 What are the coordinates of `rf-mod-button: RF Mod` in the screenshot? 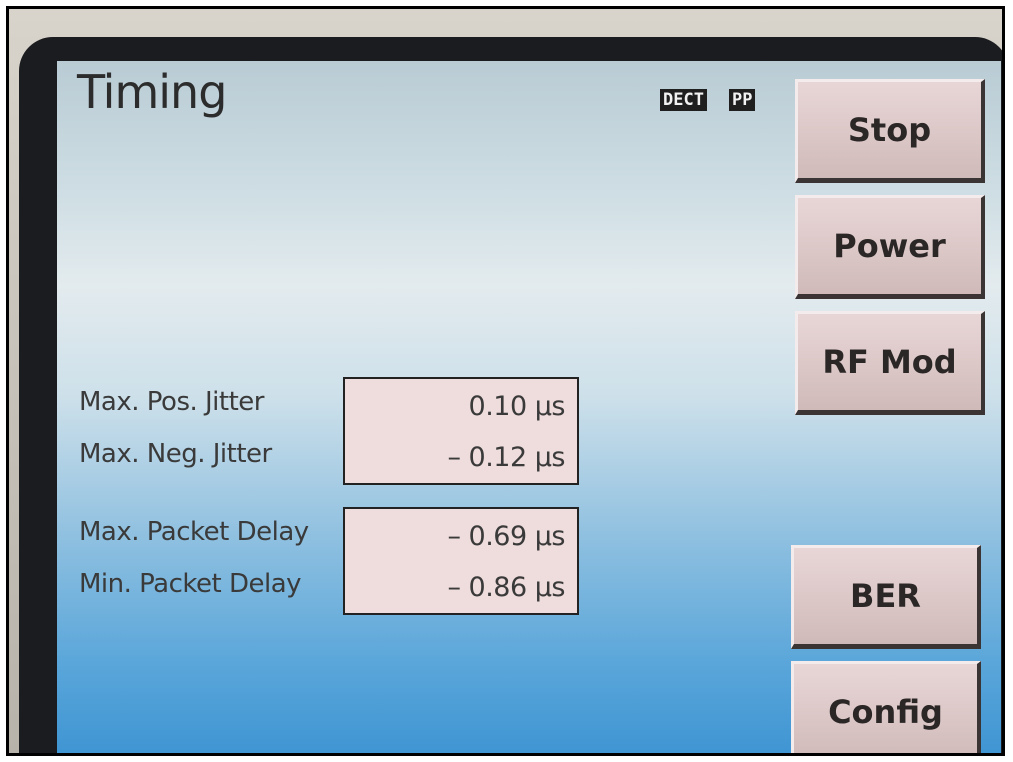 It's located at (890, 363).